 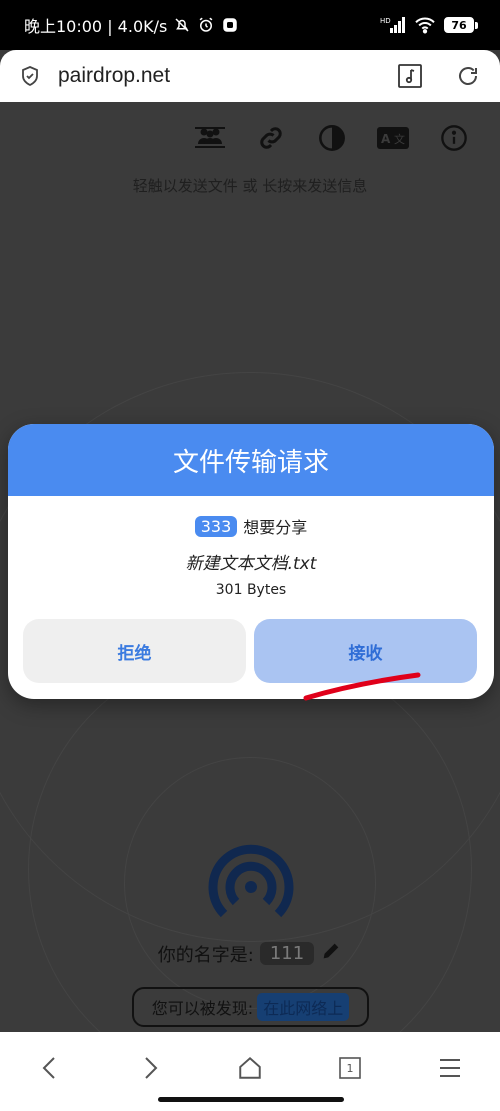 I want to click on signal-icon: HD, so click(x=393, y=25).